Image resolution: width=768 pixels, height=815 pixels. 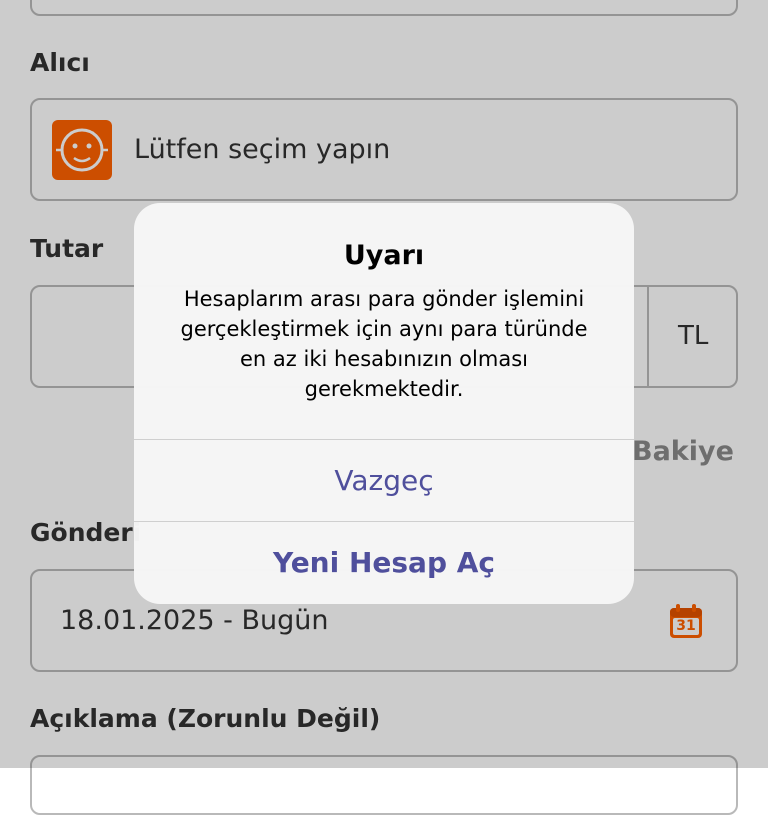 I want to click on alert-message-line: Hesaplarım arası para gönder işlemini, so click(x=384, y=299).